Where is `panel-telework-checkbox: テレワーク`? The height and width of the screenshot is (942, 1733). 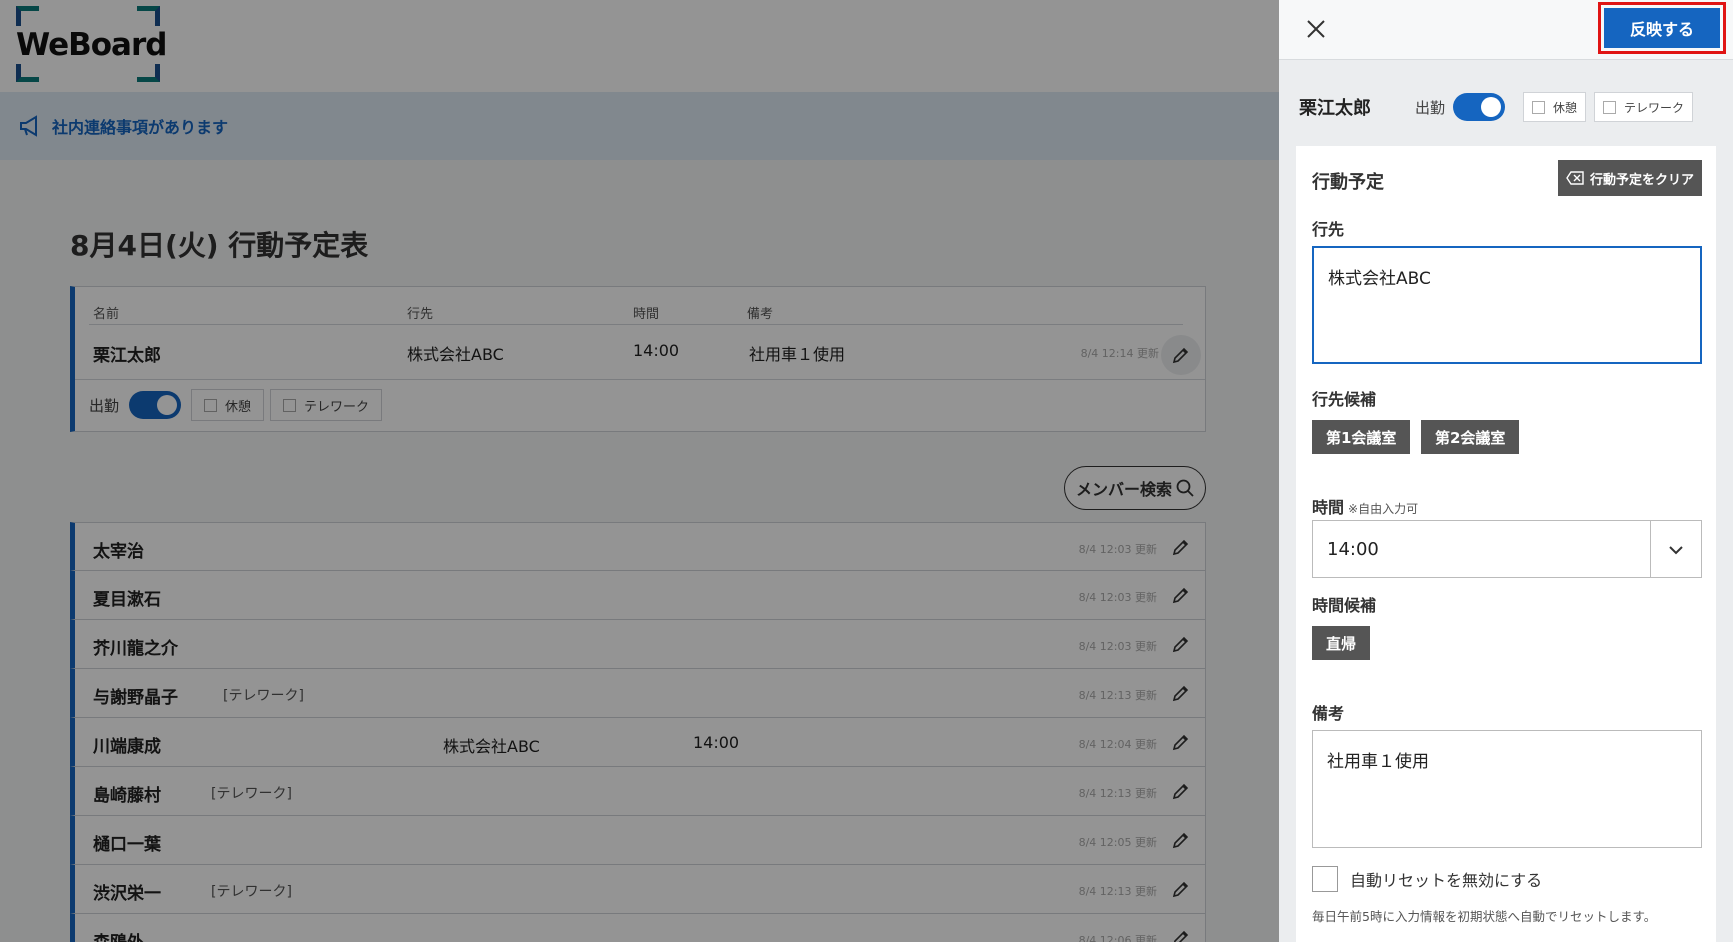 panel-telework-checkbox: テレワーク is located at coordinates (1644, 107).